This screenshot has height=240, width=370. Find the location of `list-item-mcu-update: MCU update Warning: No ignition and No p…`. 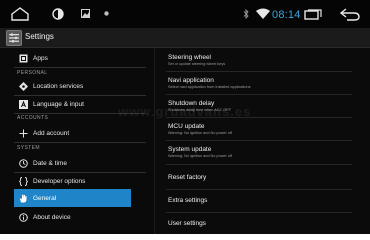

list-item-mcu-update: MCU update Warning: No ignition and No p… is located at coordinates (268, 129).